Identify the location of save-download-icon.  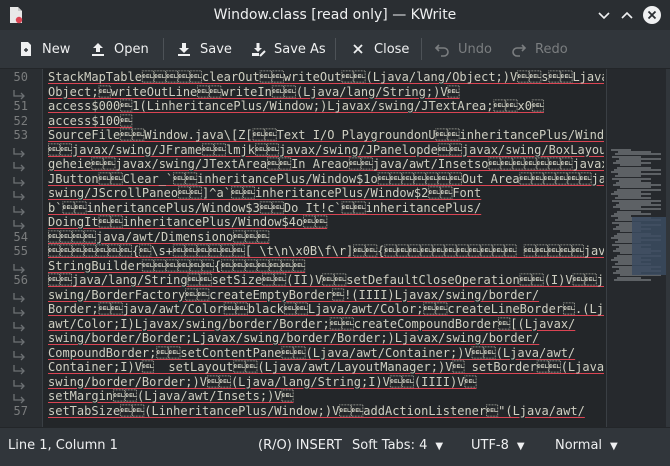
(184, 49).